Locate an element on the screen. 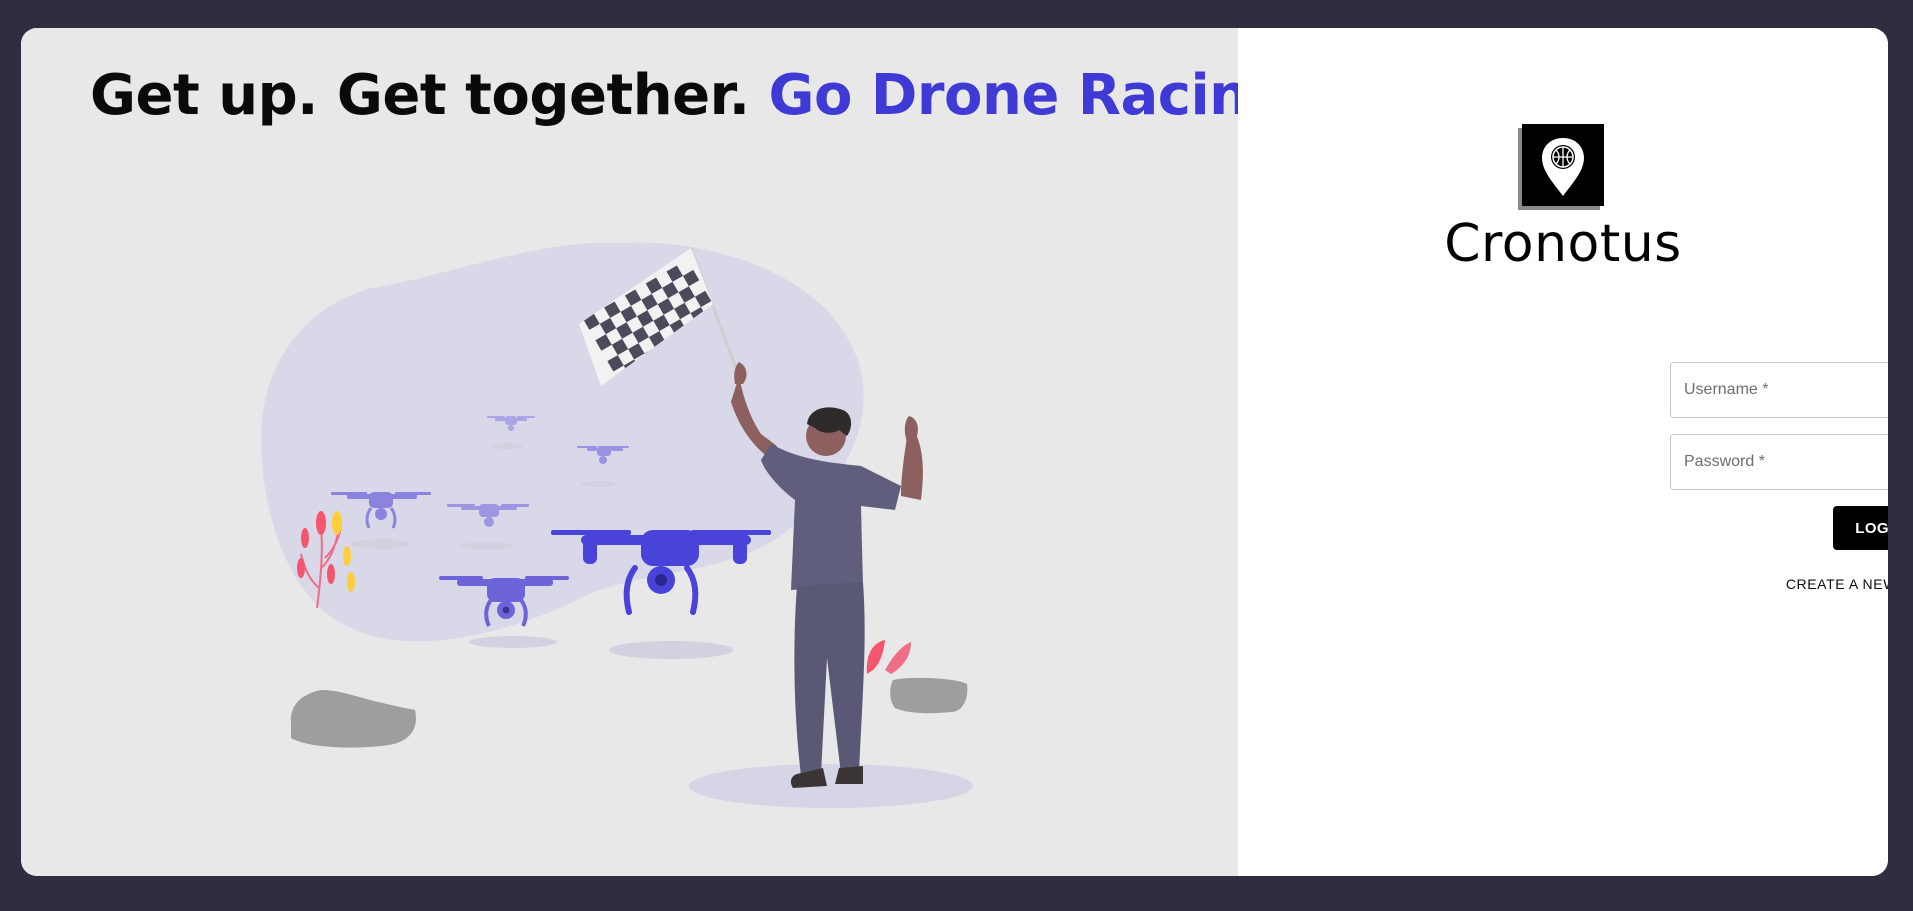 The width and height of the screenshot is (1913, 911). login-form: LOGIN CREATE A NEW ACCOUNT is located at coordinates (1779, 477).